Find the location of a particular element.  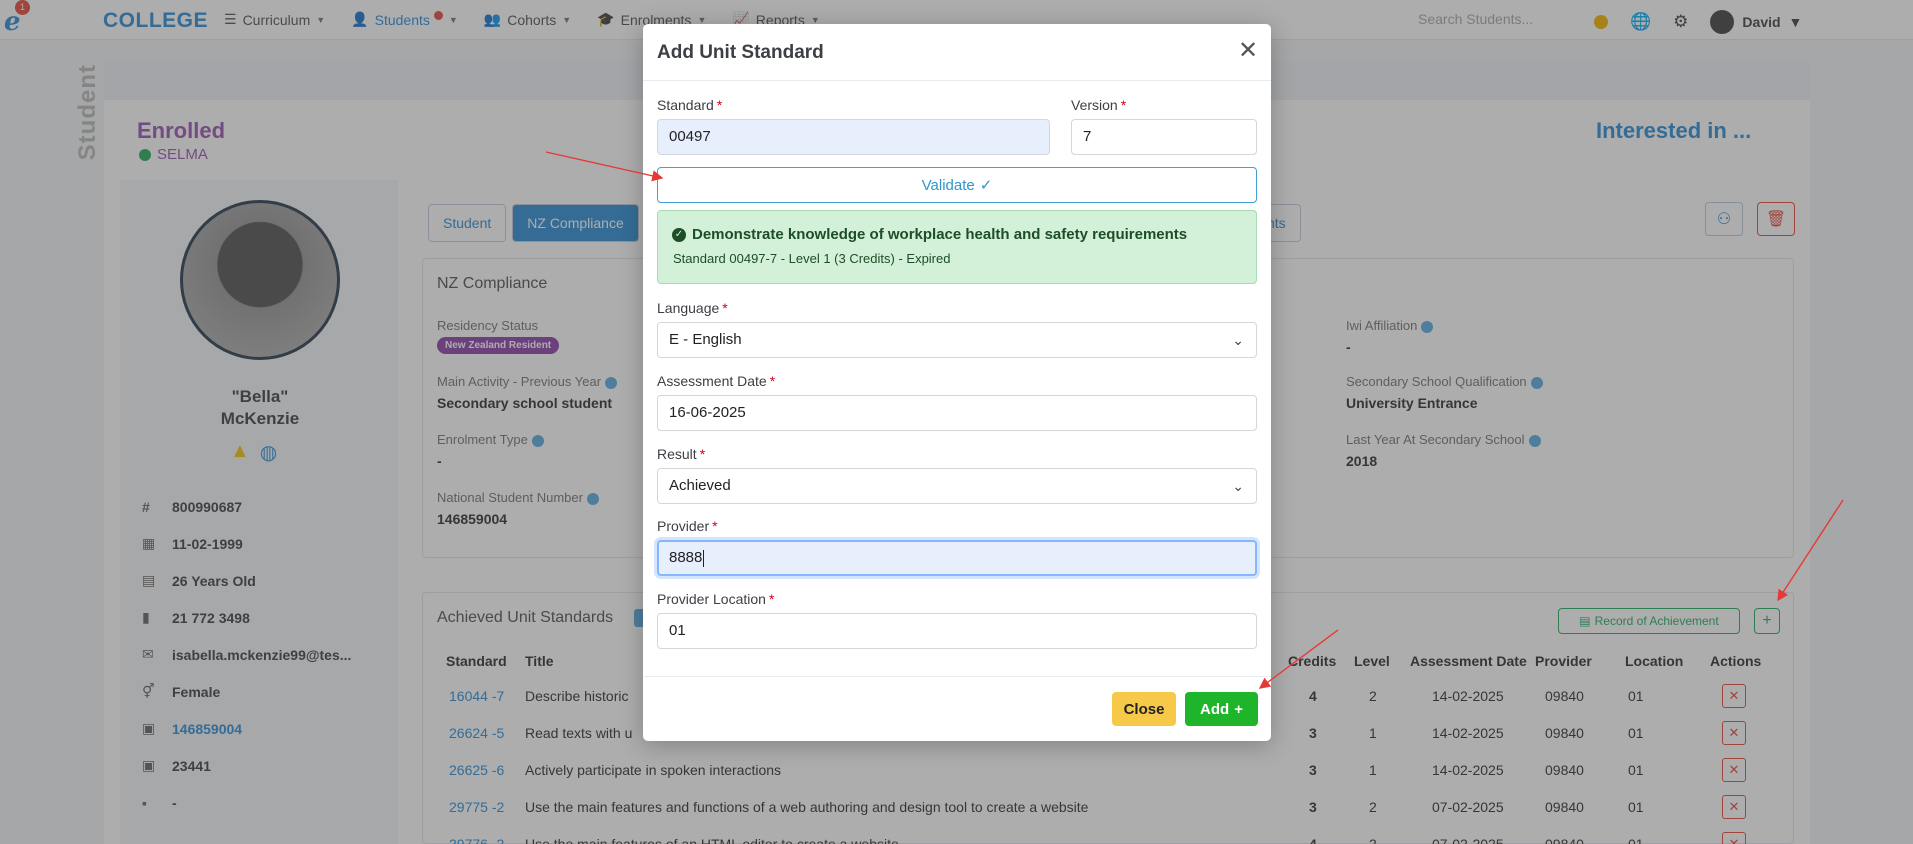

provider-location-label: Provider Location * is located at coordinates (715, 599).